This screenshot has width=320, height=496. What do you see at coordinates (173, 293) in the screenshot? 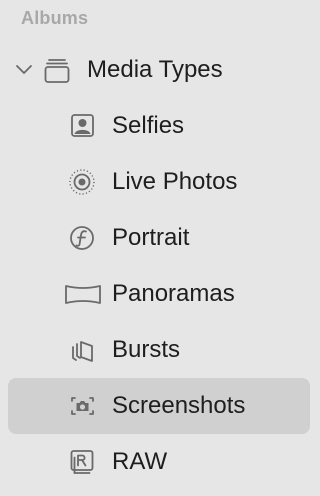
I see `sidebar-item-label: Panoramas` at bounding box center [173, 293].